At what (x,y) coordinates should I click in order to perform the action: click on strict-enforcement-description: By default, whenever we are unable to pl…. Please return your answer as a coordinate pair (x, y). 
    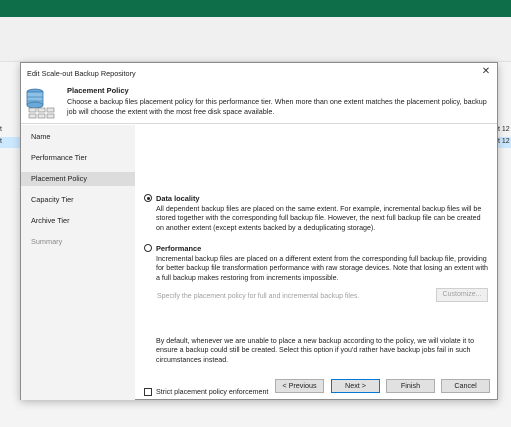
    Looking at the image, I should click on (315, 350).